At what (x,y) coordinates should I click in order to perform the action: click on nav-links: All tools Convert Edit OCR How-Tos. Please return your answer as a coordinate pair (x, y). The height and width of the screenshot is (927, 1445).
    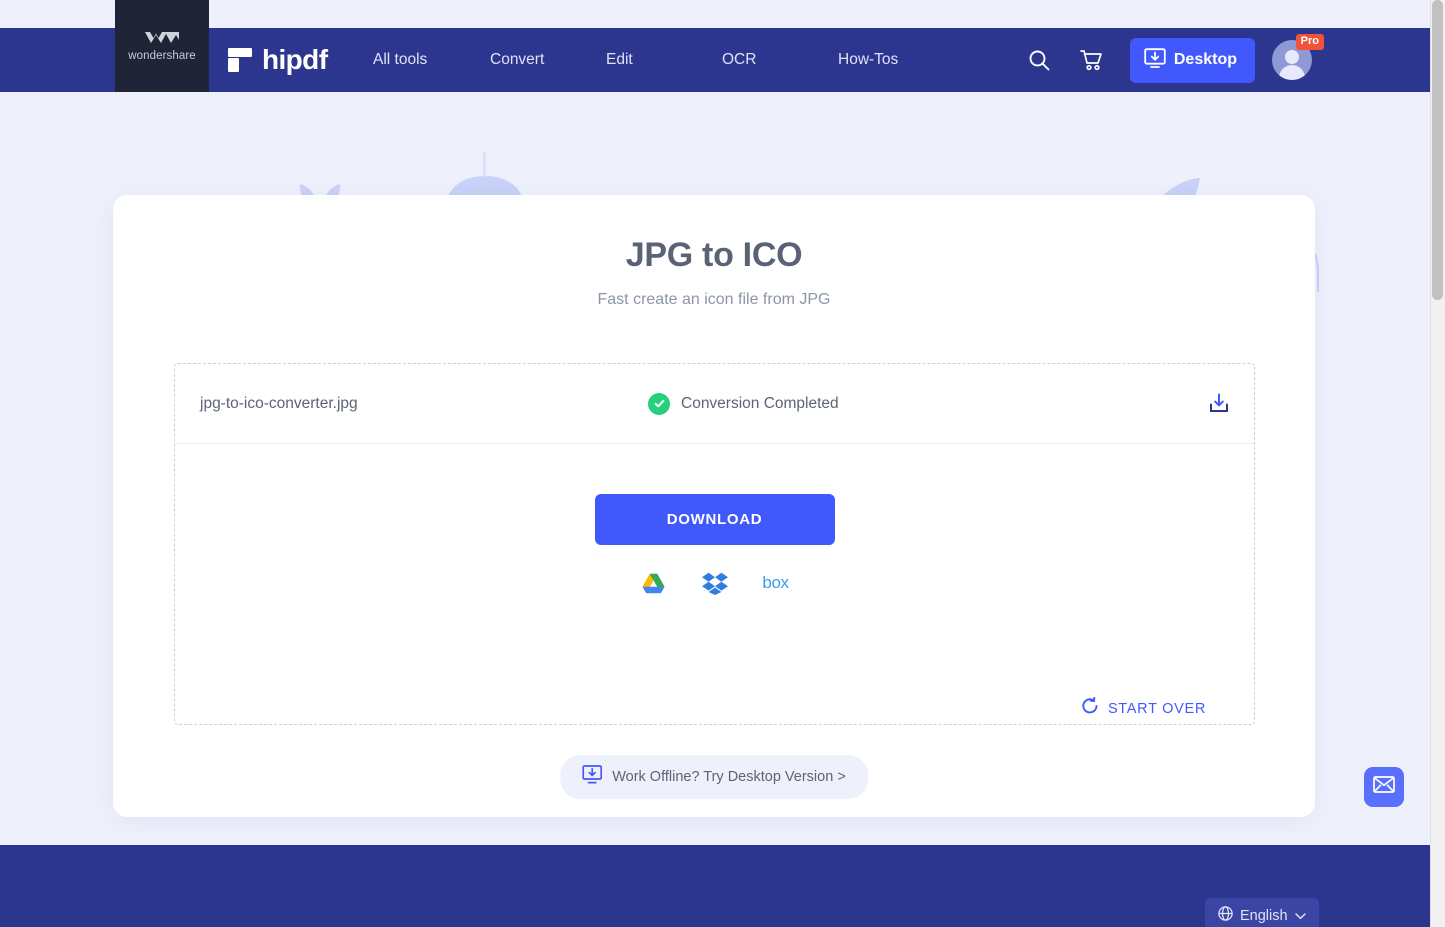
    Looking at the image, I should click on (635, 60).